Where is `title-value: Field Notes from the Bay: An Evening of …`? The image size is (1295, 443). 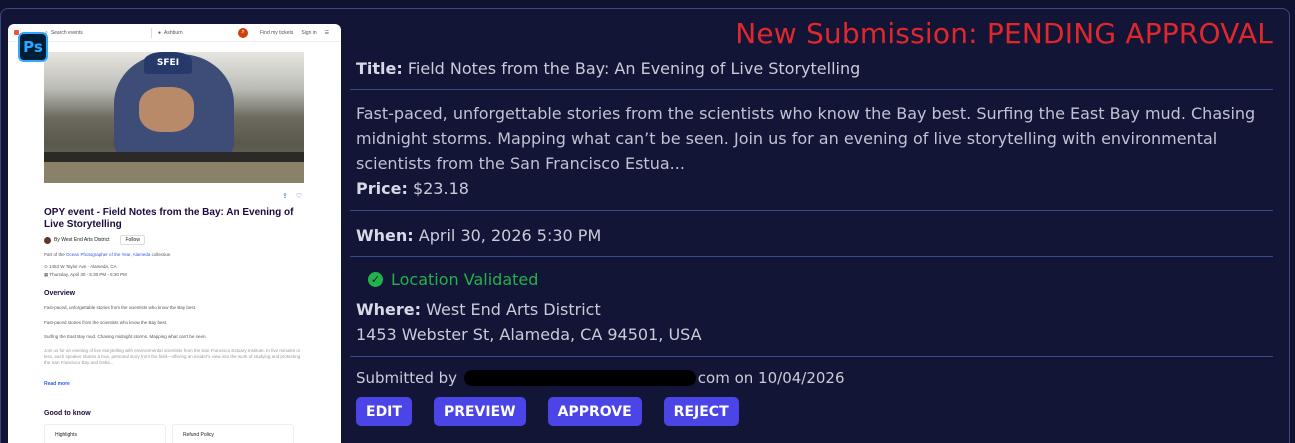
title-value: Field Notes from the Bay: An Evening of … is located at coordinates (634, 68).